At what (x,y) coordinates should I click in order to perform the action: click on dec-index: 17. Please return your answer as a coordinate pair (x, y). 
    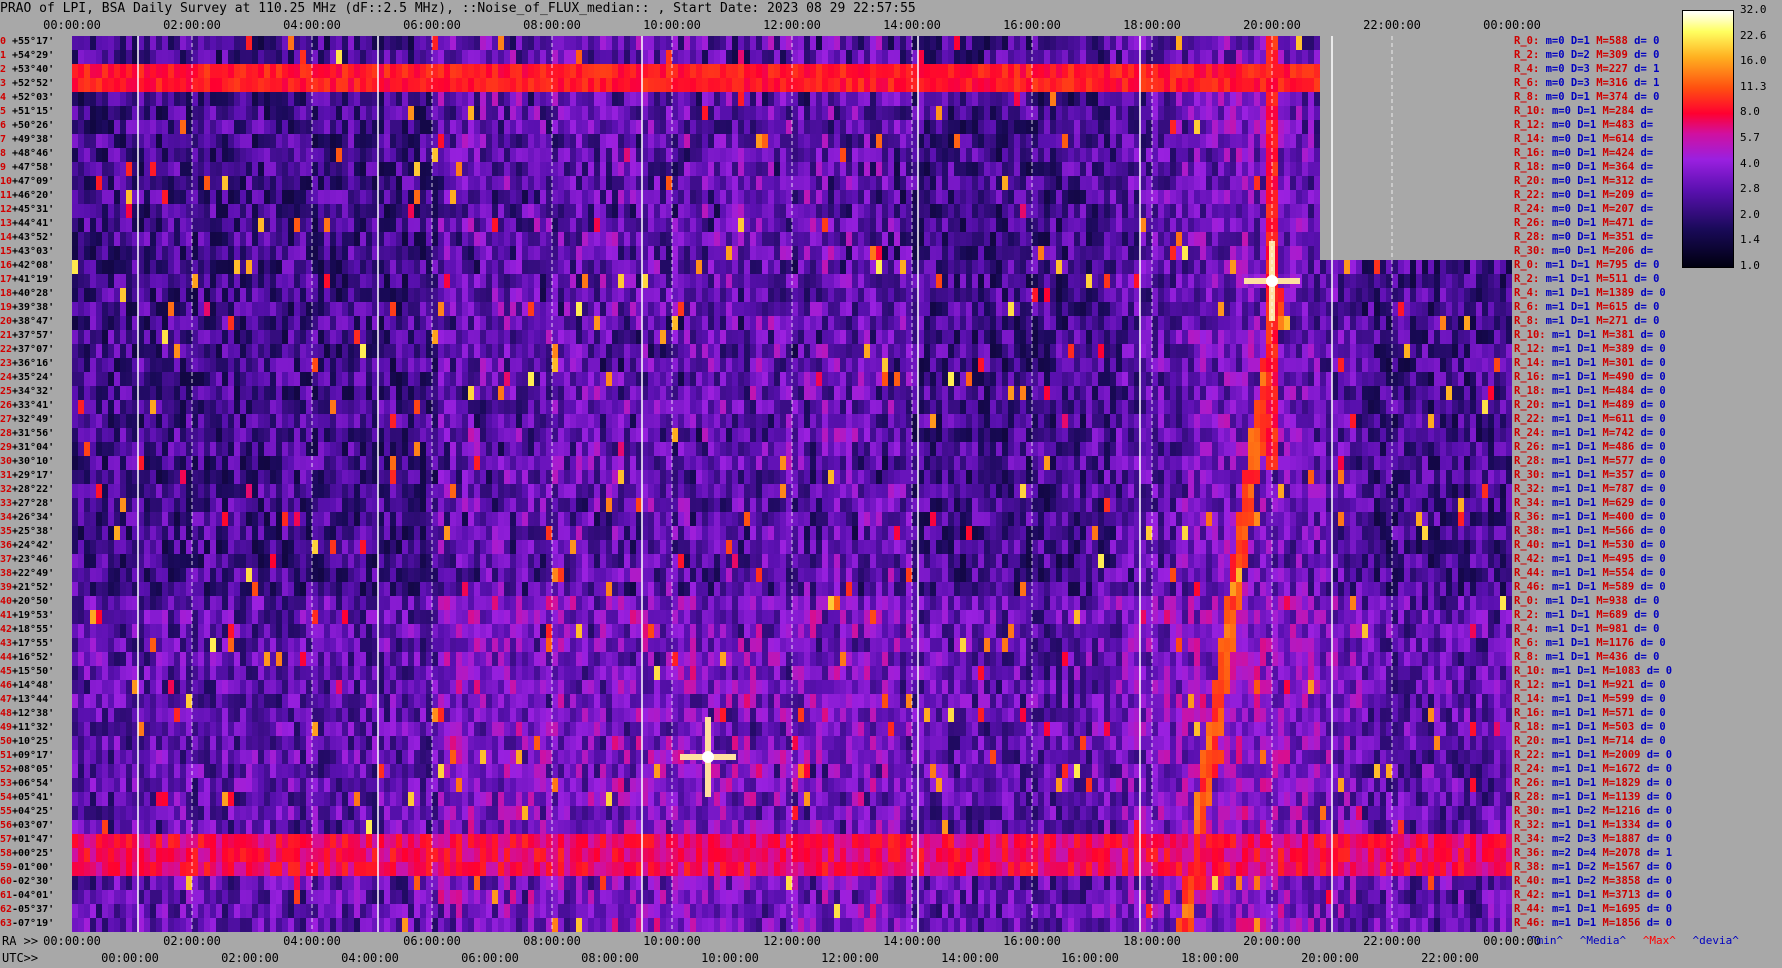
    Looking at the image, I should click on (6, 279).